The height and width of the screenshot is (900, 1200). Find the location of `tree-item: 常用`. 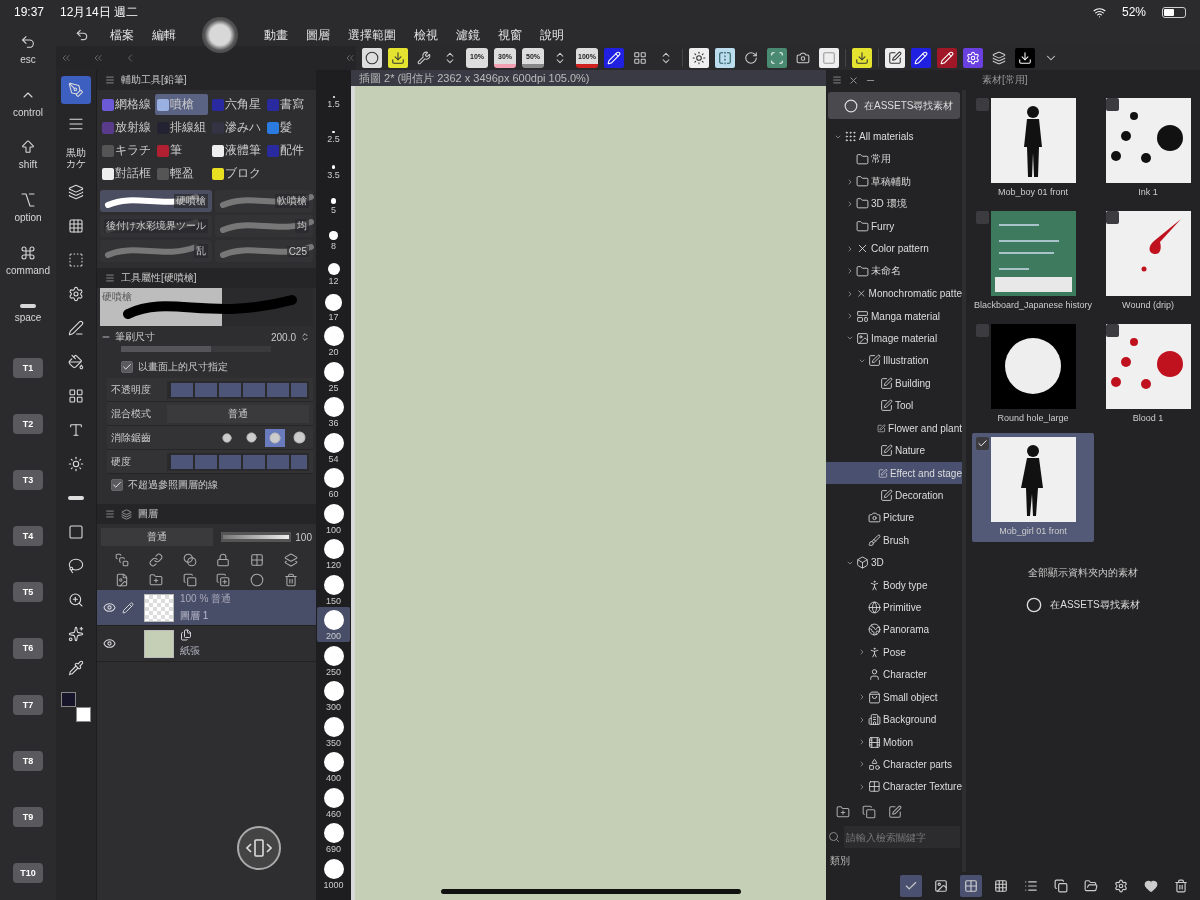

tree-item: 常用 is located at coordinates (894, 159).